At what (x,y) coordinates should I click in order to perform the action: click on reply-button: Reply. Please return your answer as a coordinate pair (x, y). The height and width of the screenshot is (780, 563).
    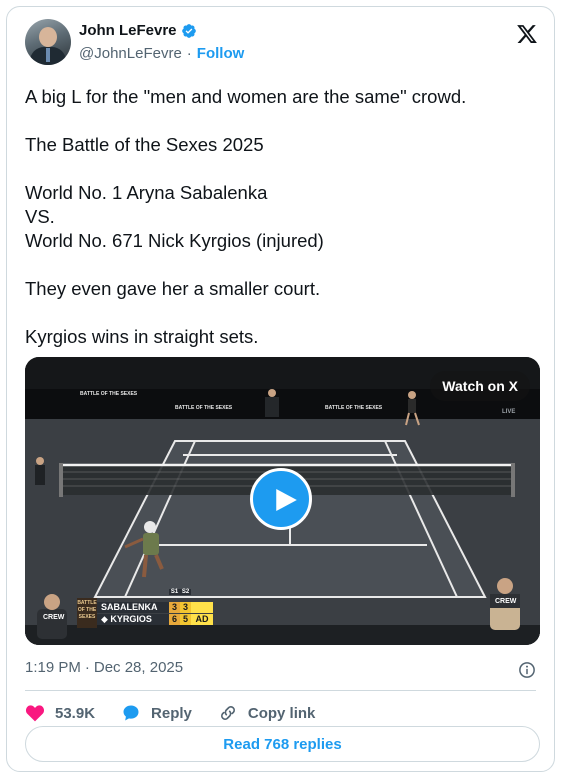
    Looking at the image, I should click on (156, 713).